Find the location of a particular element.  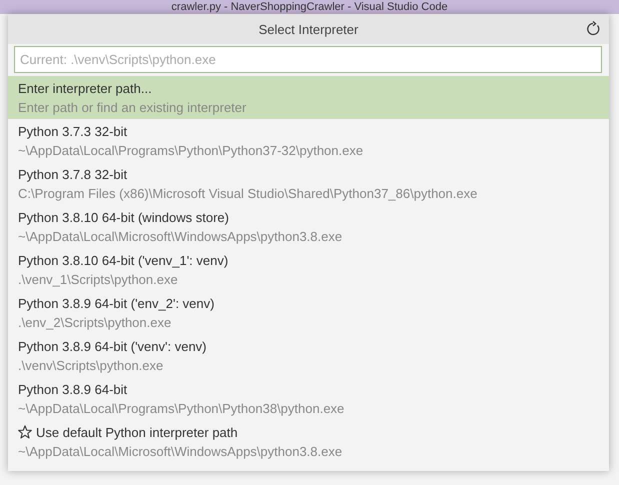

option-label: Python 3.7.3 32-bit is located at coordinates (73, 131).